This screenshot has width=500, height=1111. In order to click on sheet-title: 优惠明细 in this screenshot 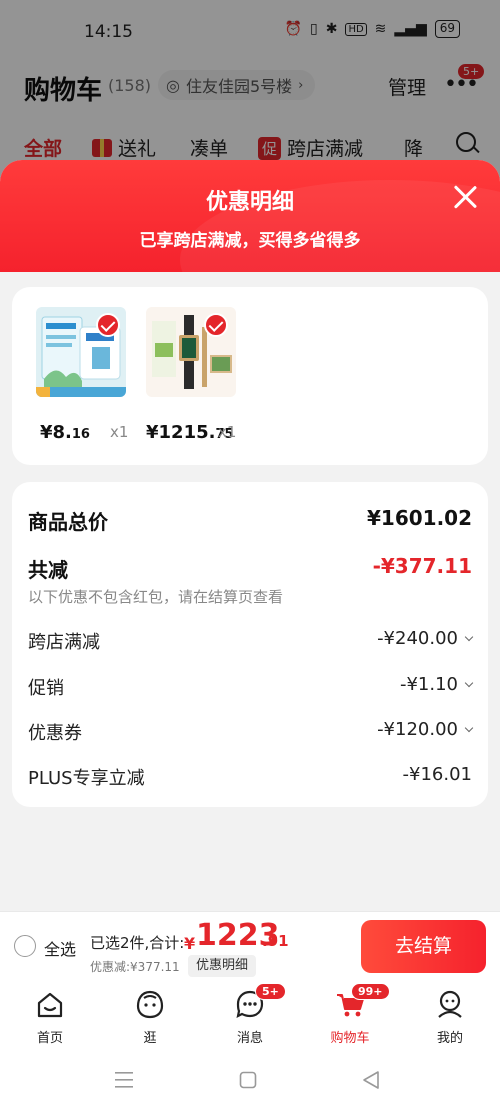, I will do `click(249, 202)`.